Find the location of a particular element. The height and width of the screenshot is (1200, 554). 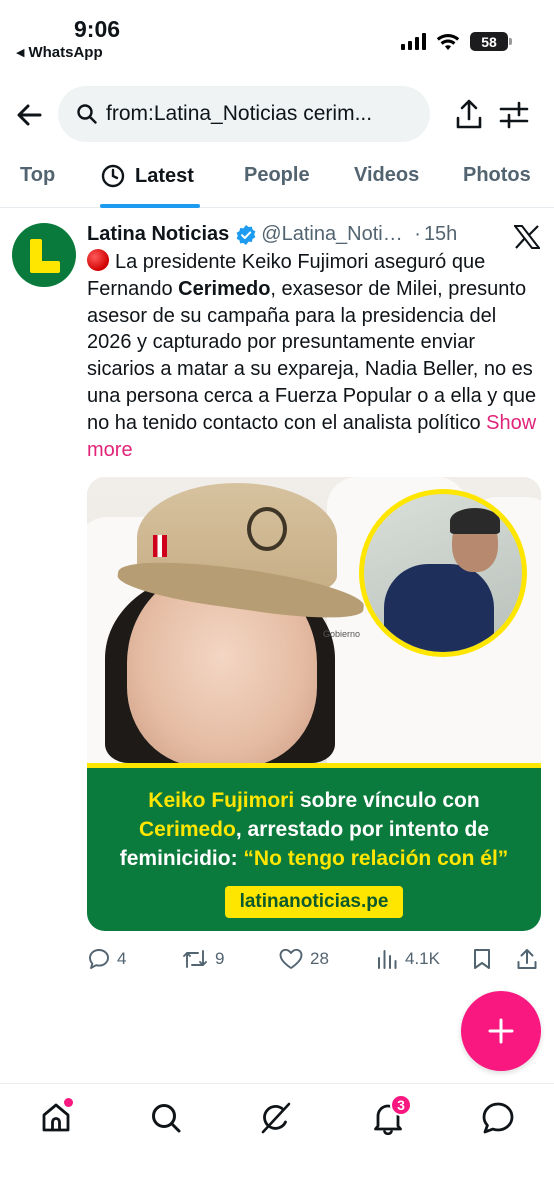

cellular-signal-icon is located at coordinates (413, 41).